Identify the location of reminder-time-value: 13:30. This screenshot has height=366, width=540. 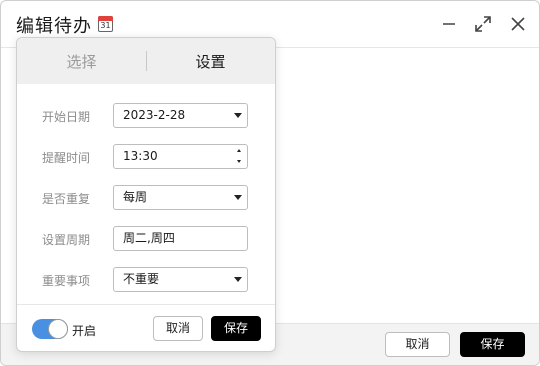
(140, 156).